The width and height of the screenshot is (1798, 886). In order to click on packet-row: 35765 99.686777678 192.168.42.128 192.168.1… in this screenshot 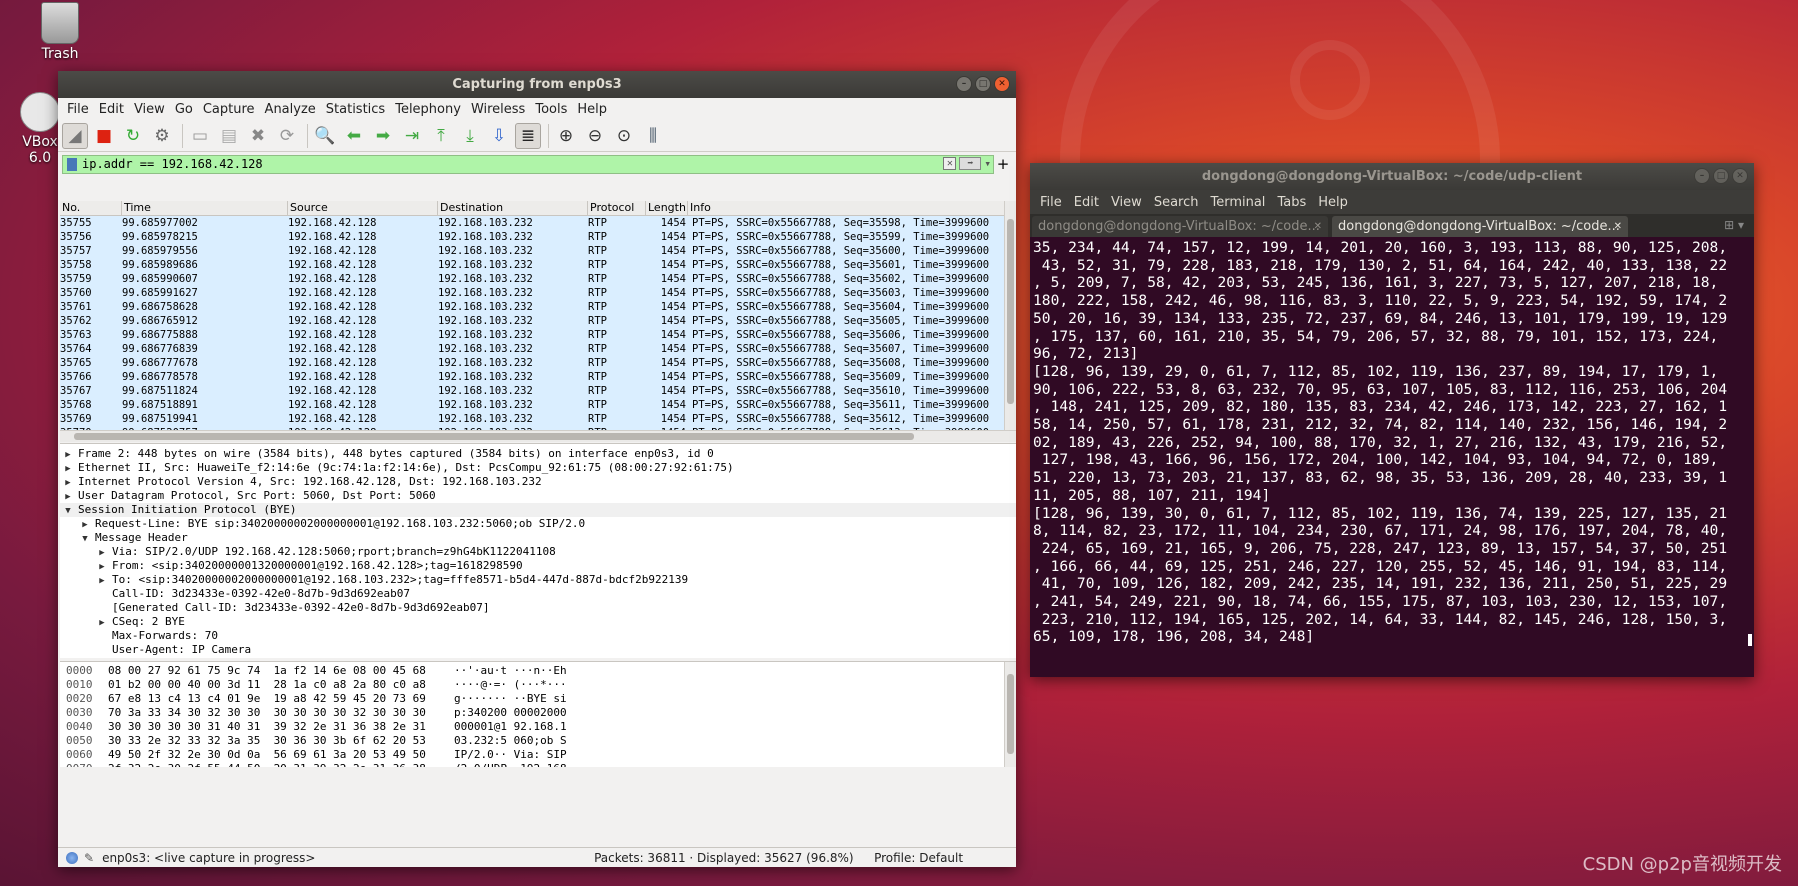, I will do `click(538, 363)`.